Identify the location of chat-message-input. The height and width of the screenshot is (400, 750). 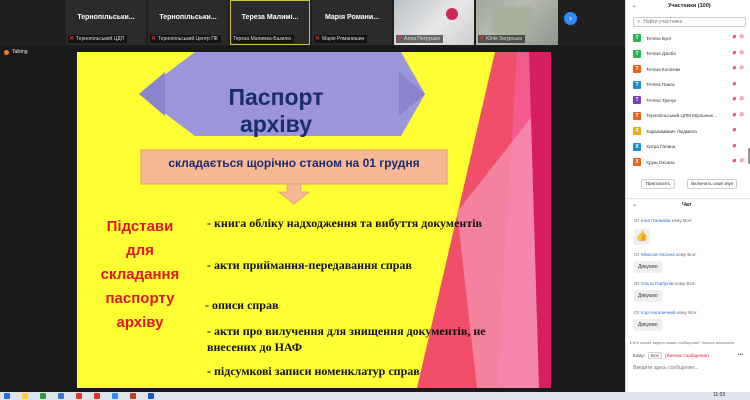
(690, 368).